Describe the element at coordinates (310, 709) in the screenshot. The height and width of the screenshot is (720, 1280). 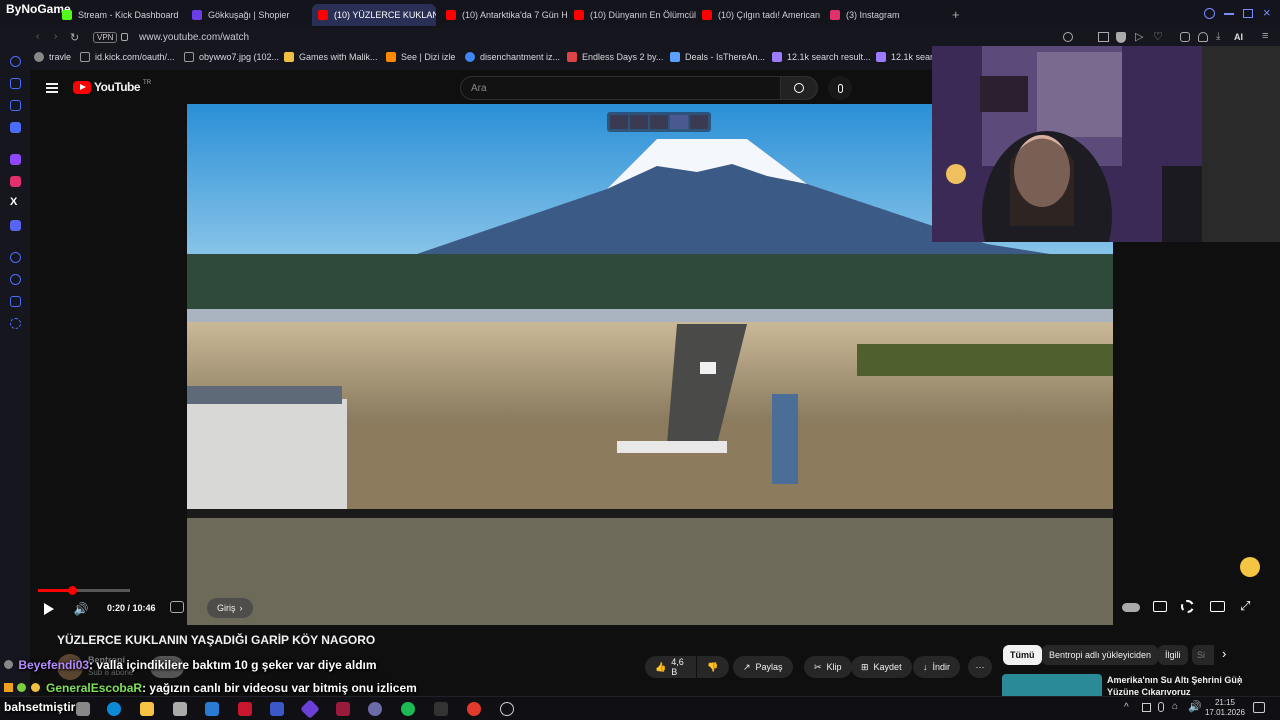
I see `app-purple-icon` at that location.